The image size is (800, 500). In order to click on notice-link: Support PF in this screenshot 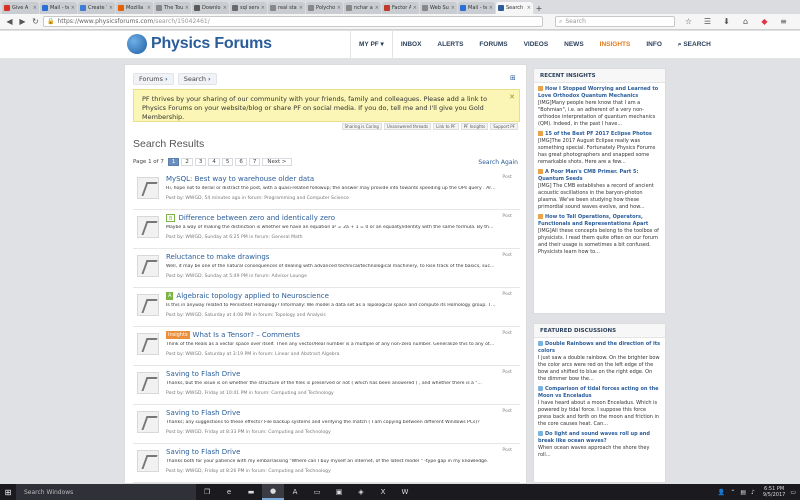, I will do `click(504, 126)`.